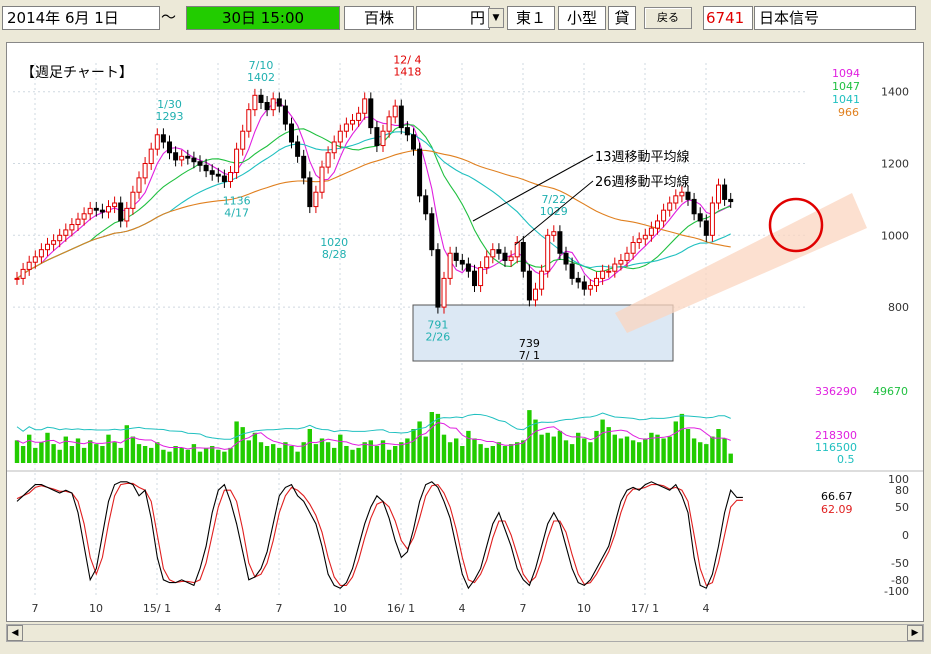 This screenshot has width=931, height=654. I want to click on stoch-k-line, so click(379, 535).